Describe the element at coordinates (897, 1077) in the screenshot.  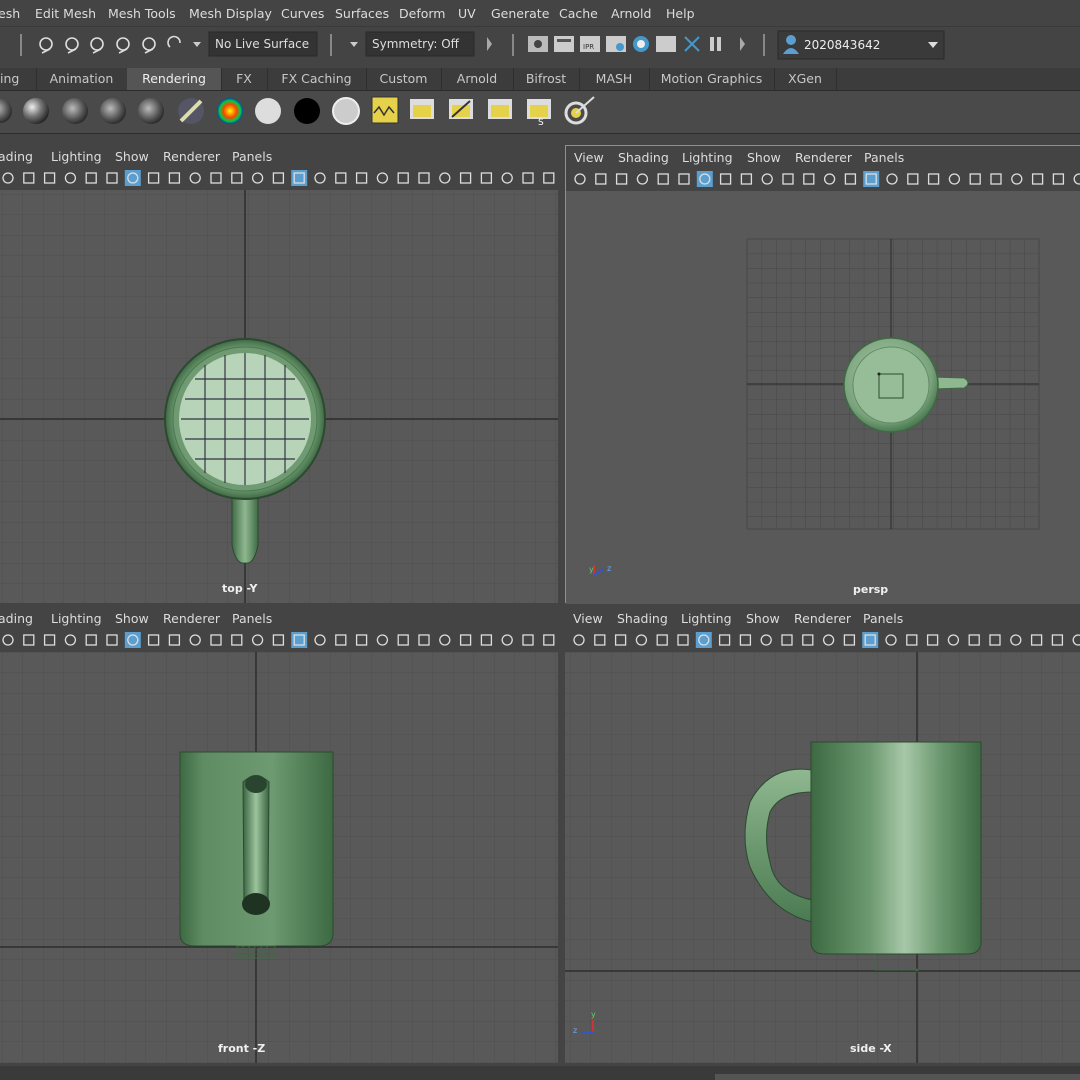
I see `scroll-handle` at that location.